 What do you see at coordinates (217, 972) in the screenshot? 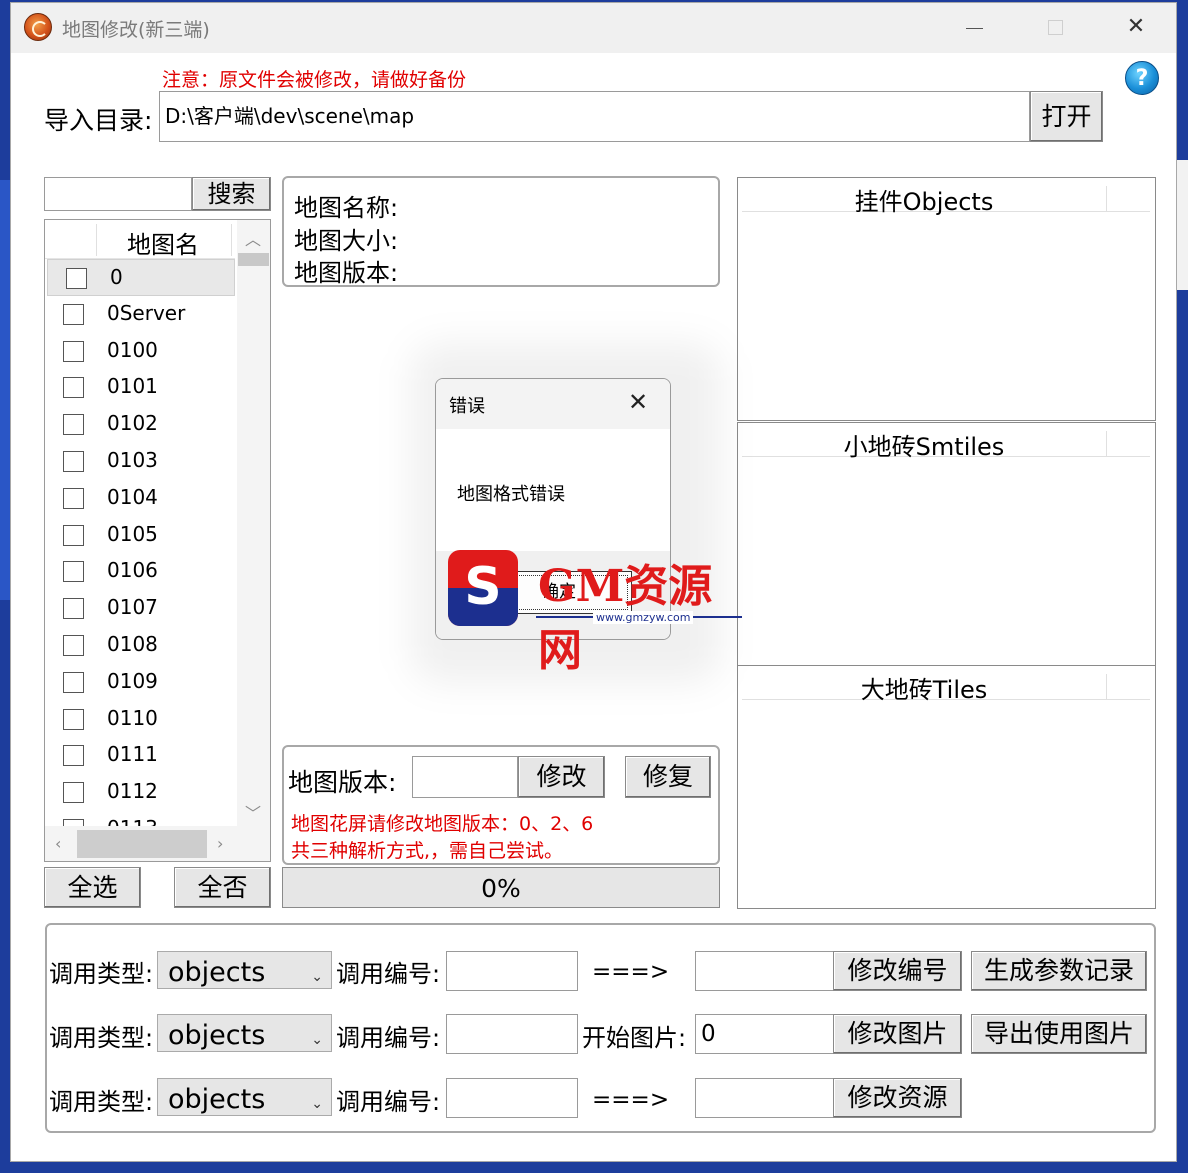
I see `row1-type-value: objects` at bounding box center [217, 972].